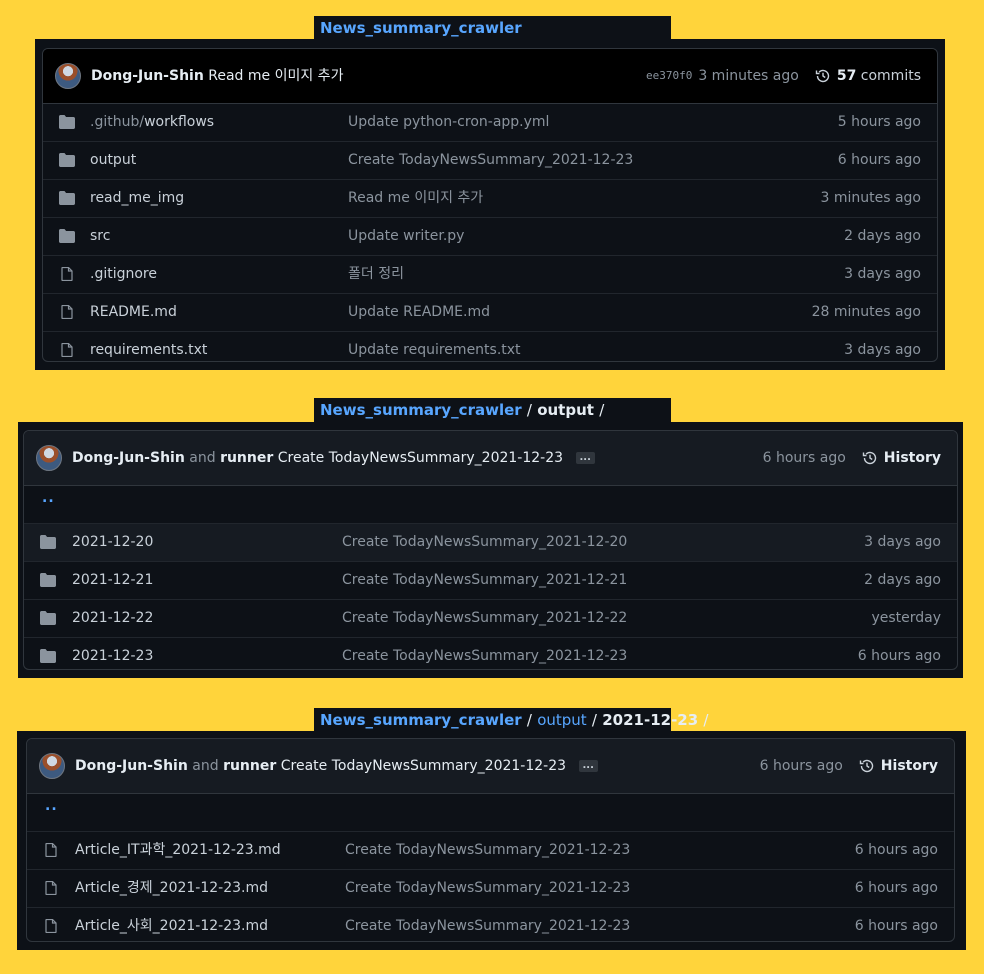  I want to click on commit-message-link: 폴더 정리, so click(376, 274).